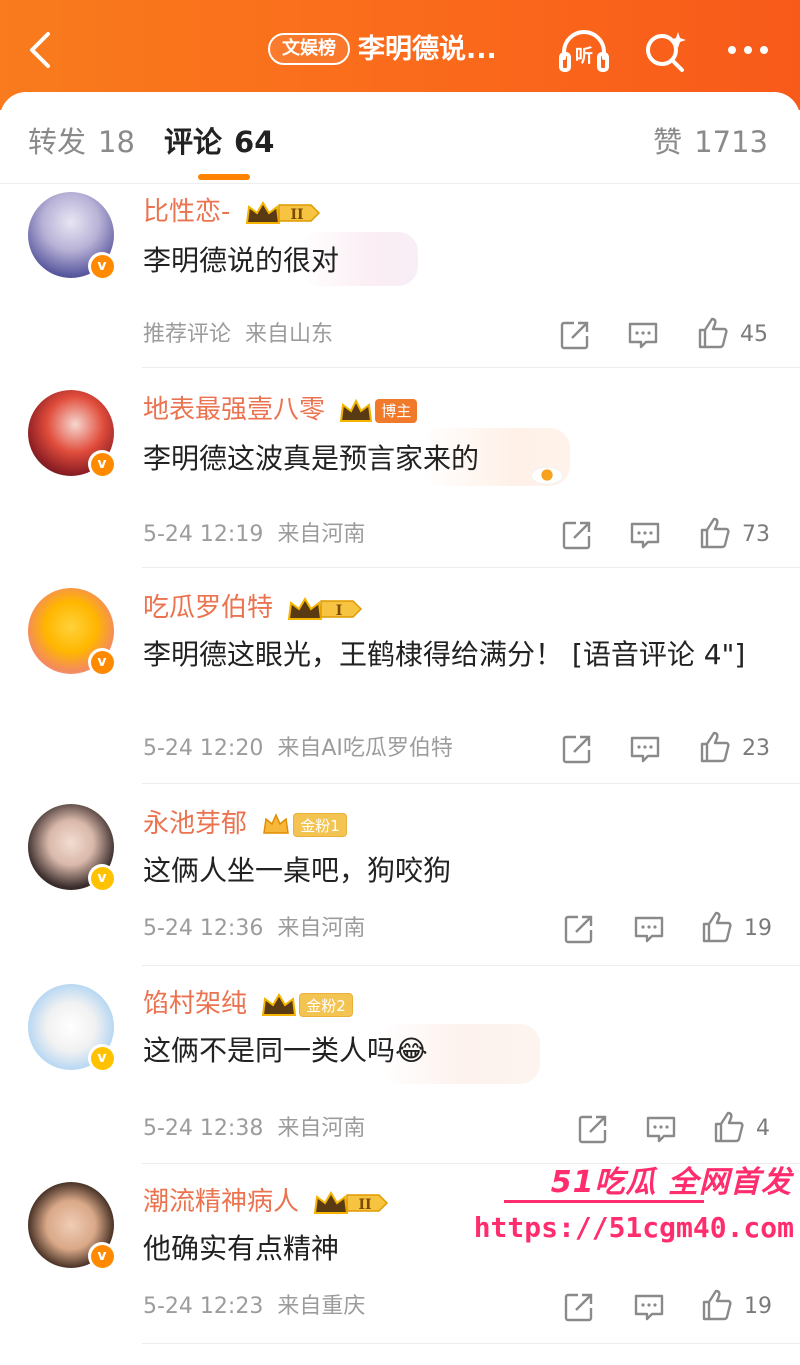  What do you see at coordinates (400, 883) in the screenshot?
I see `comment-item: v 永池芽郁 金粉1 这俩人坐一桌吧，狗咬狗 5-24 12:36 来自河南 19` at bounding box center [400, 883].